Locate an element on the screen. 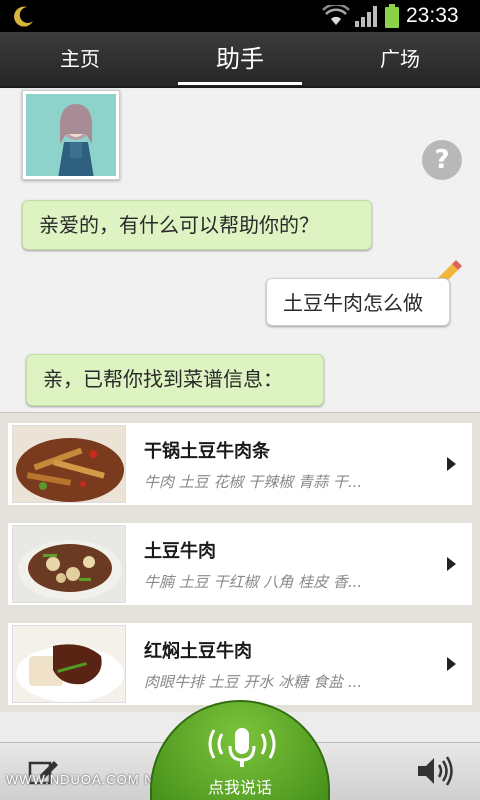 The height and width of the screenshot is (800, 480). status-bar: 23:33 is located at coordinates (240, 16).